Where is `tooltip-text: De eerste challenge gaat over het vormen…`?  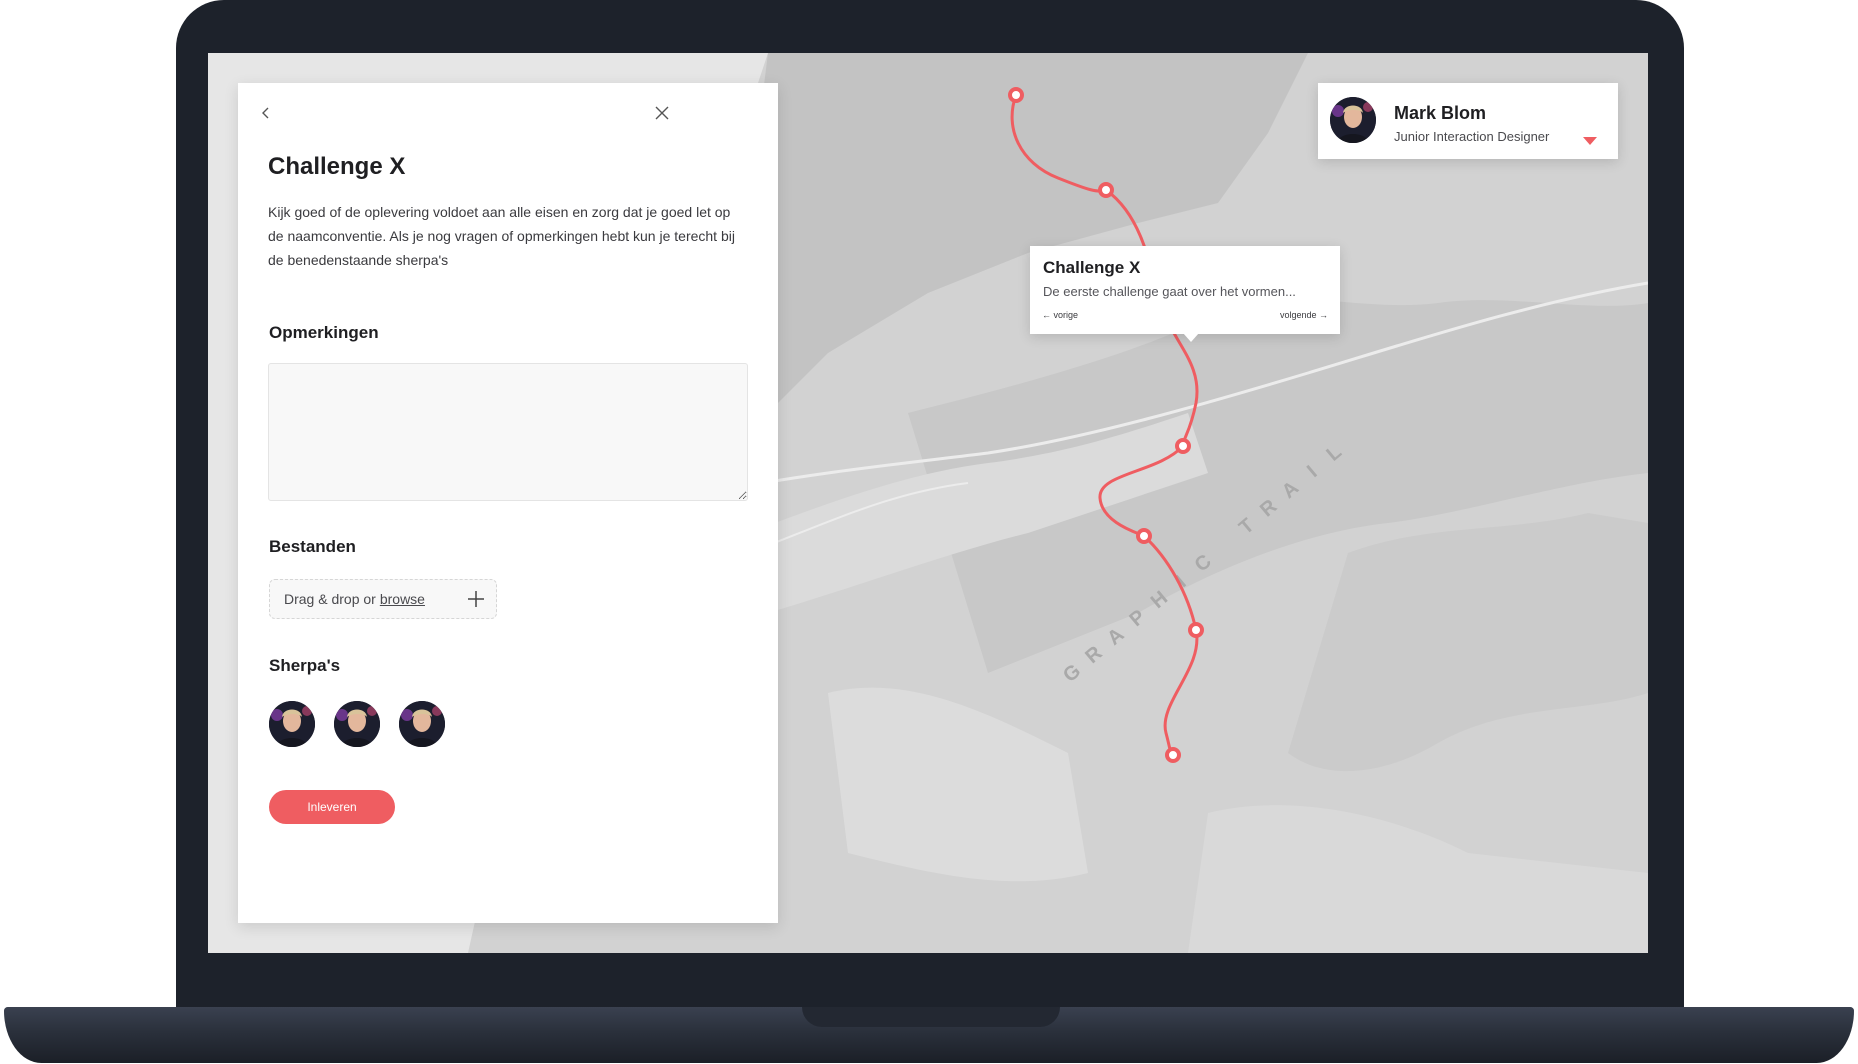
tooltip-text: De eerste challenge gaat over het vormen… is located at coordinates (1169, 291).